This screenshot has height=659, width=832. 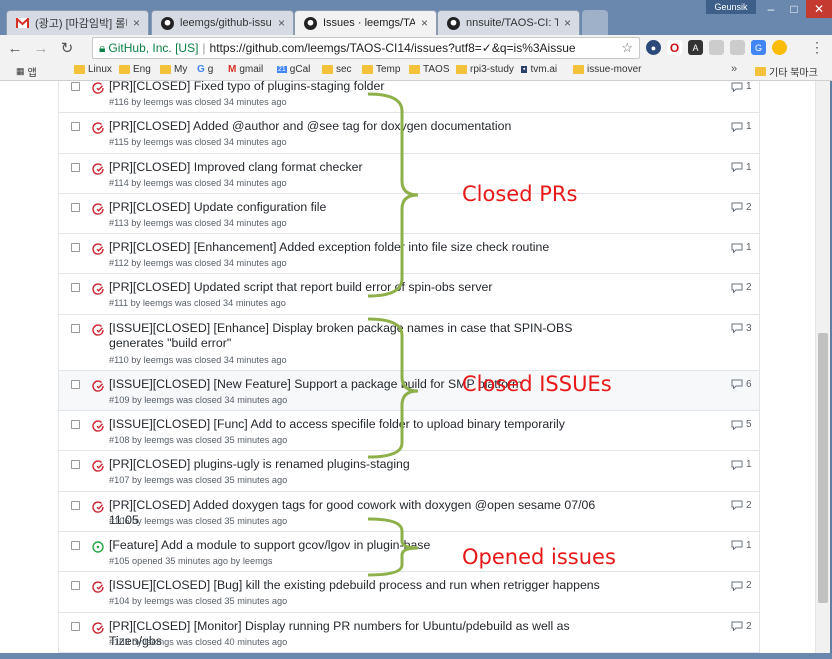 What do you see at coordinates (365, 22) in the screenshot?
I see `tab-issues-active: Issues · leemgs/TAOS-CI ×` at bounding box center [365, 22].